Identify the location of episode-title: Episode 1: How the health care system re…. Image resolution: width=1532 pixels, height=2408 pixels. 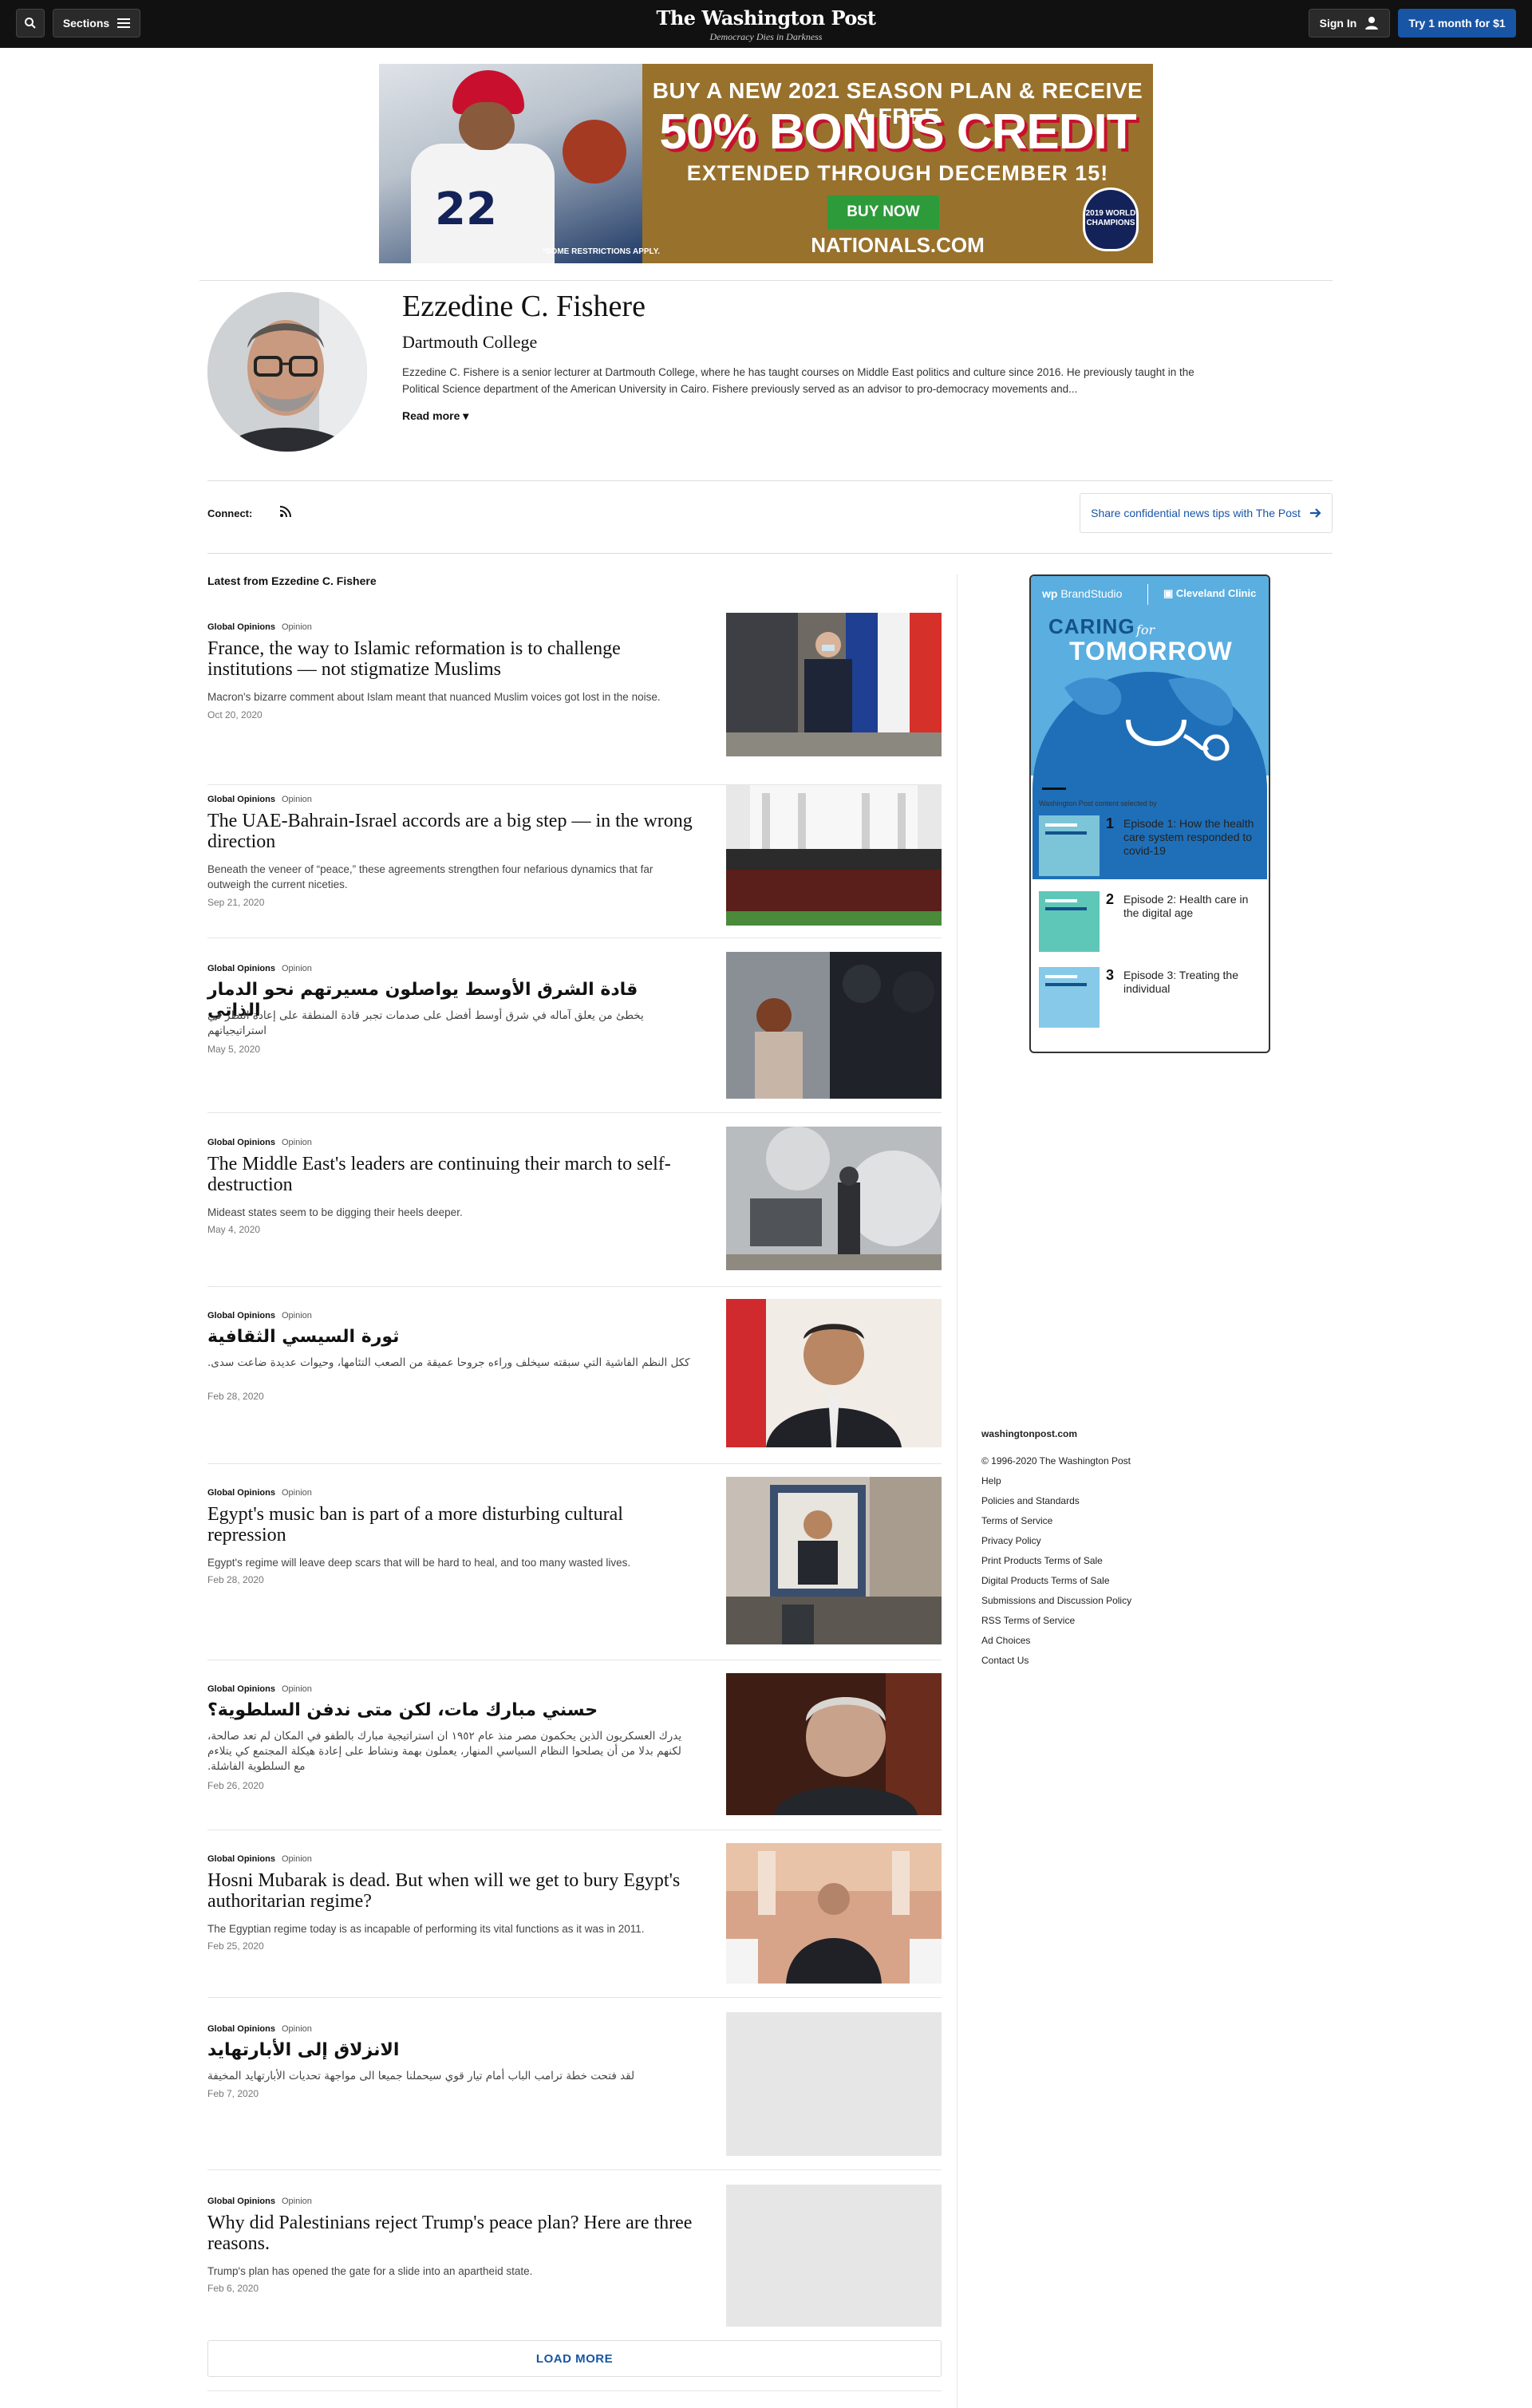
(1191, 837).